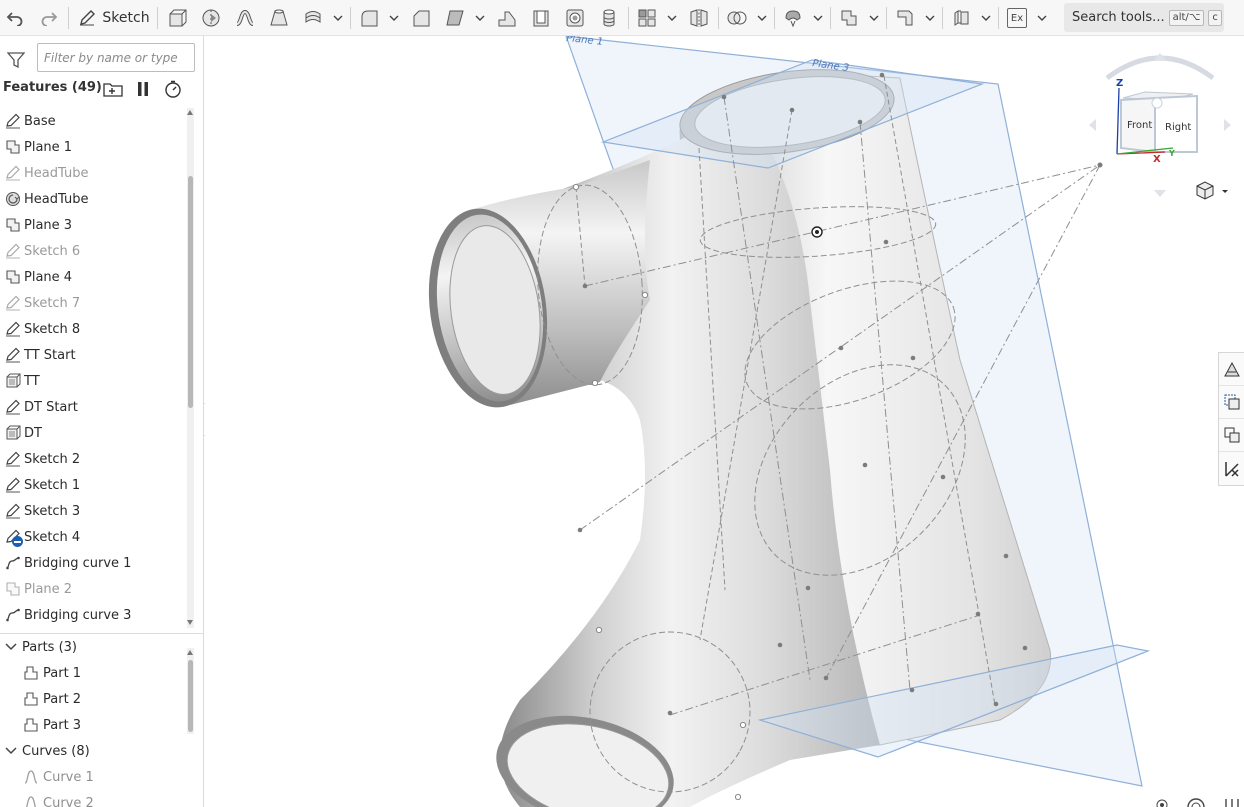 This screenshot has height=807, width=1244. I want to click on feature-item: Sketch 8, so click(93, 329).